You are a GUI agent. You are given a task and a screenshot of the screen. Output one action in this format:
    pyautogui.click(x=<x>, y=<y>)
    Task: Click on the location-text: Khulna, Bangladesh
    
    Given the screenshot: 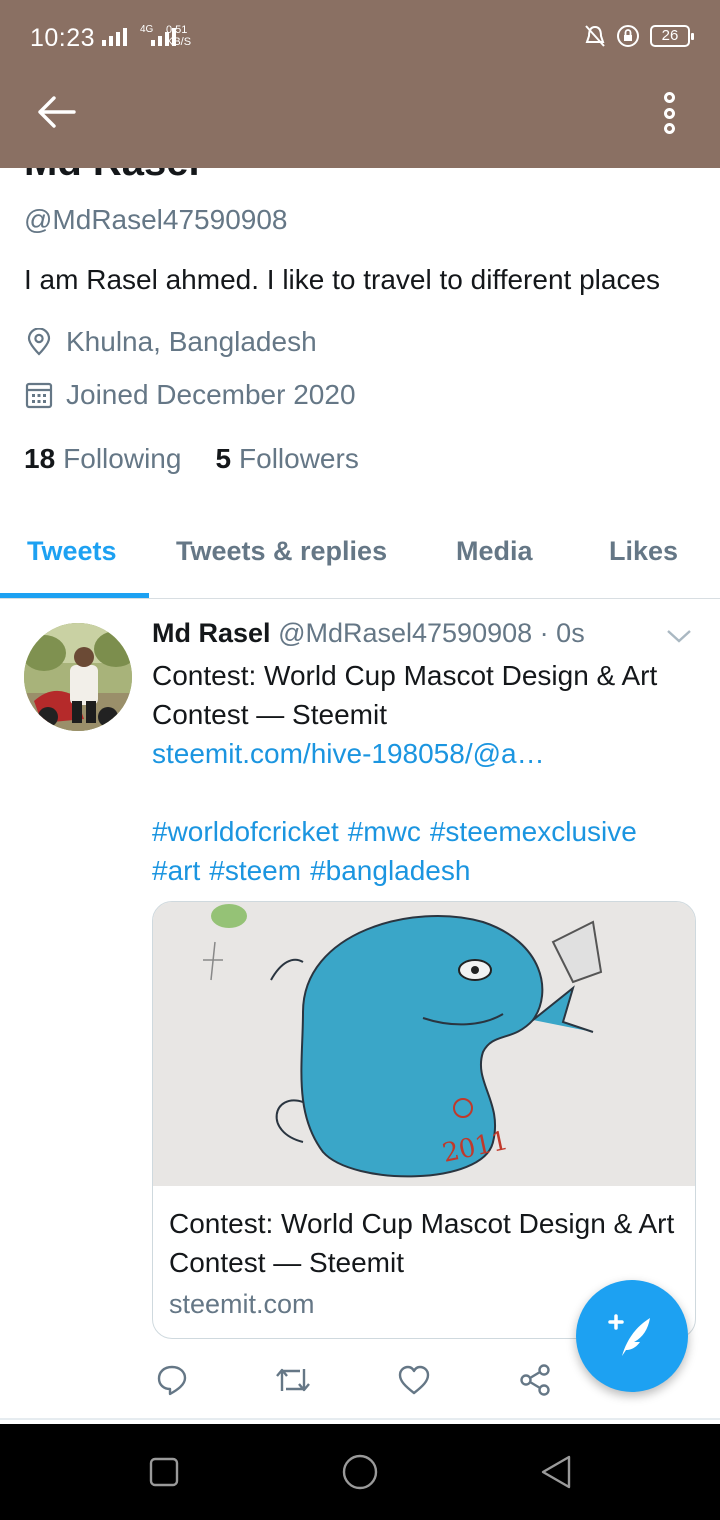 What is the action you would take?
    pyautogui.click(x=191, y=341)
    